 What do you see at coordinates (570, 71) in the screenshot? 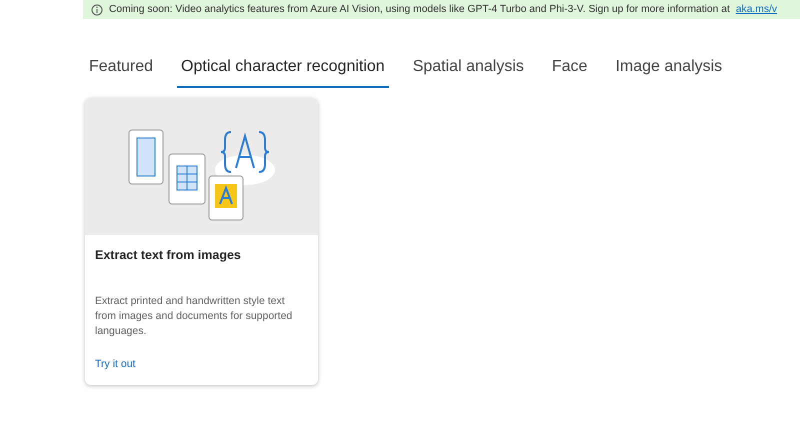
I see `tab: Face` at bounding box center [570, 71].